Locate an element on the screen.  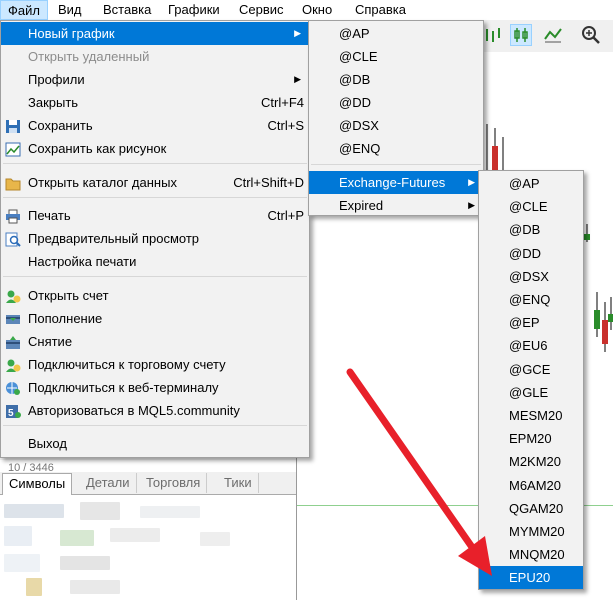
futures-item-db: @DB is located at coordinates (531, 229).